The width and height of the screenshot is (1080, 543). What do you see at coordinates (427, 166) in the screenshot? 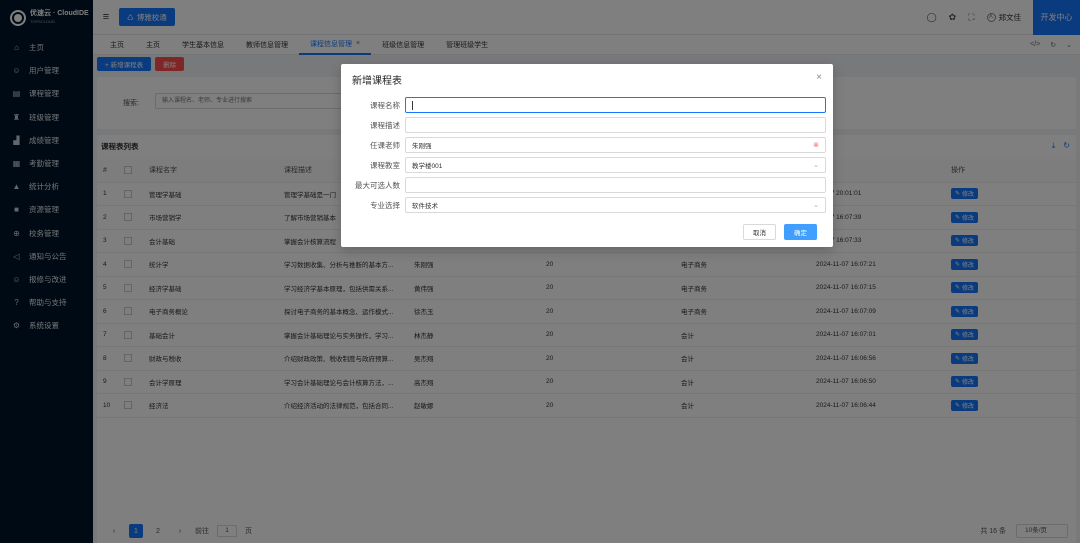
I see `field-value: 教学楼001` at bounding box center [427, 166].